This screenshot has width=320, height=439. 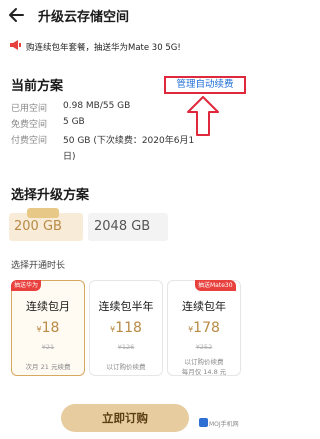 I want to click on page-title: 升级云存储空间, so click(x=84, y=17).